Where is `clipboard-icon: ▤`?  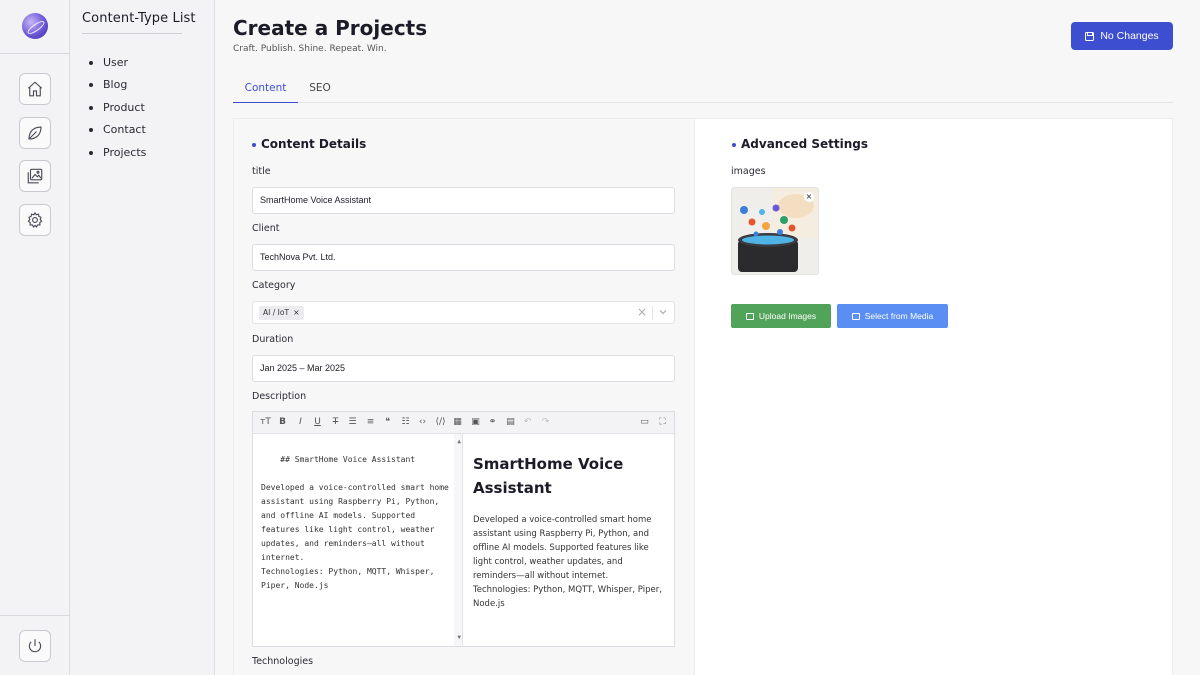 clipboard-icon: ▤ is located at coordinates (510, 422).